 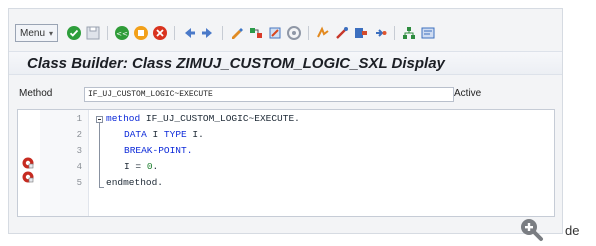 I want to click on code-text: I, so click(x=155, y=134).